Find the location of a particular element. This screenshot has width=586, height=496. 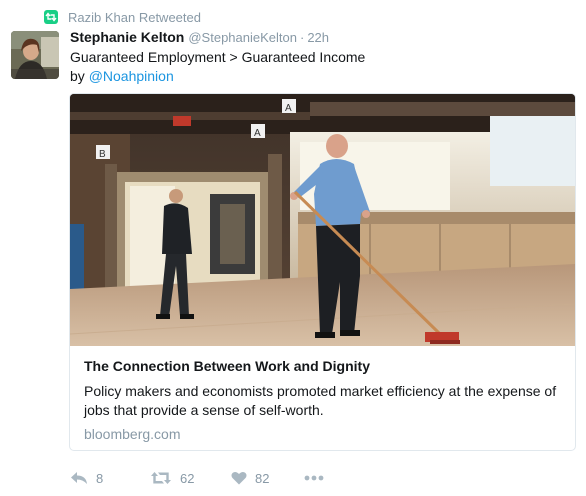

retweet-context-text: Razib Khan Retweeted is located at coordinates (134, 17).